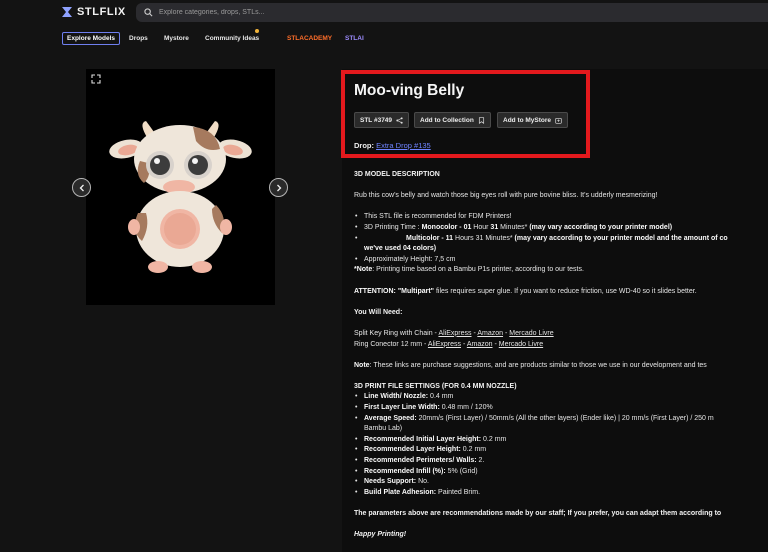 This screenshot has width=768, height=552. Describe the element at coordinates (376, 120) in the screenshot. I see `stl-id-label: STL #3749` at that location.